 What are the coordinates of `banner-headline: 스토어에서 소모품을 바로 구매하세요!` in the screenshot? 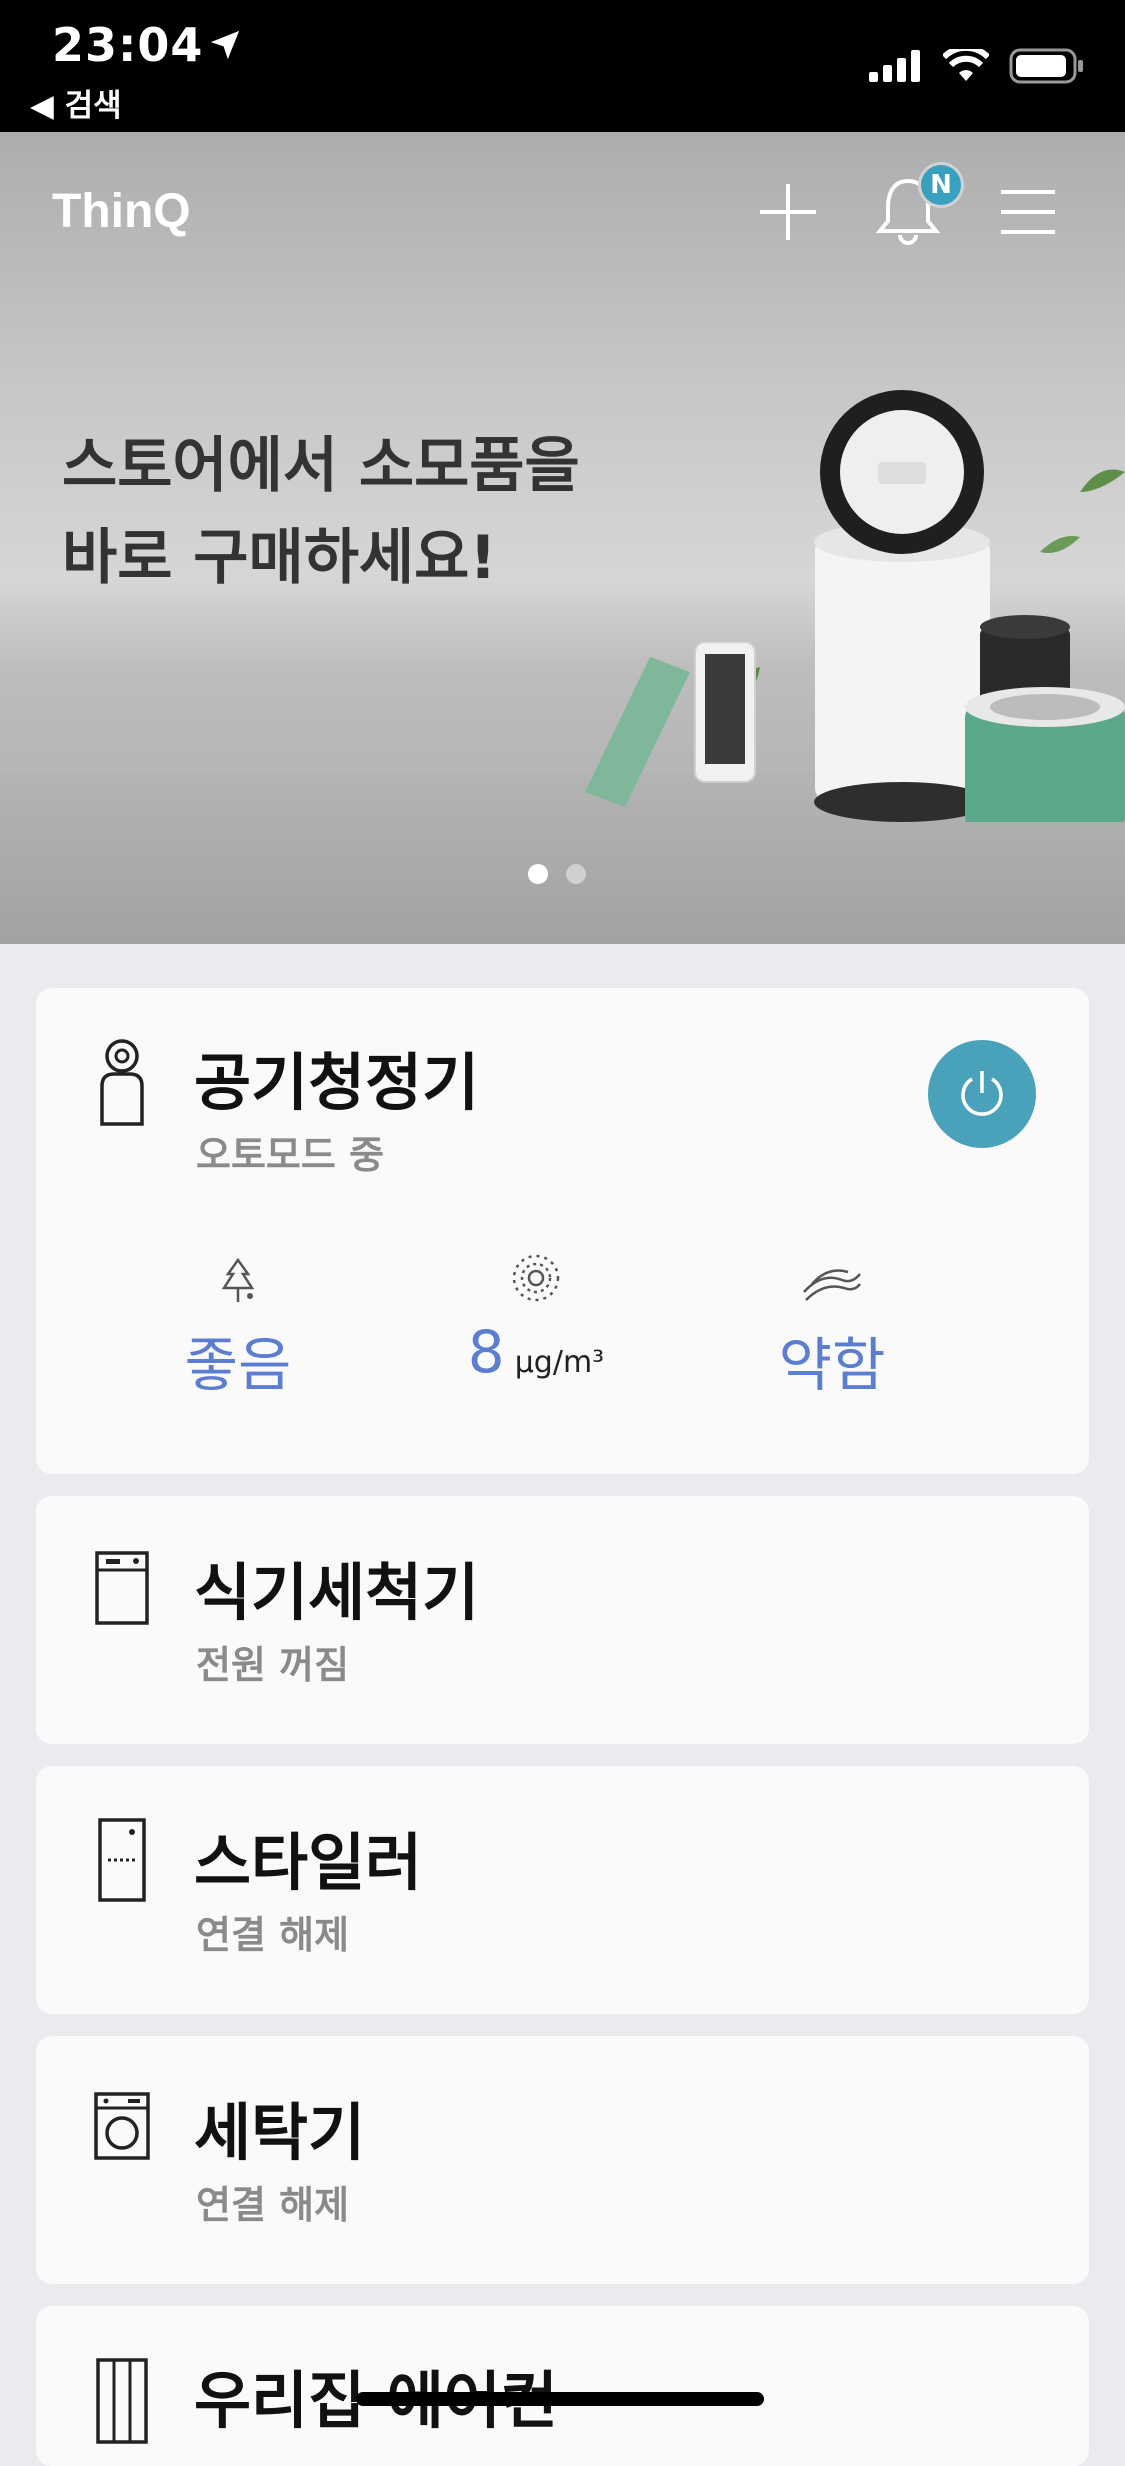 It's located at (321, 512).